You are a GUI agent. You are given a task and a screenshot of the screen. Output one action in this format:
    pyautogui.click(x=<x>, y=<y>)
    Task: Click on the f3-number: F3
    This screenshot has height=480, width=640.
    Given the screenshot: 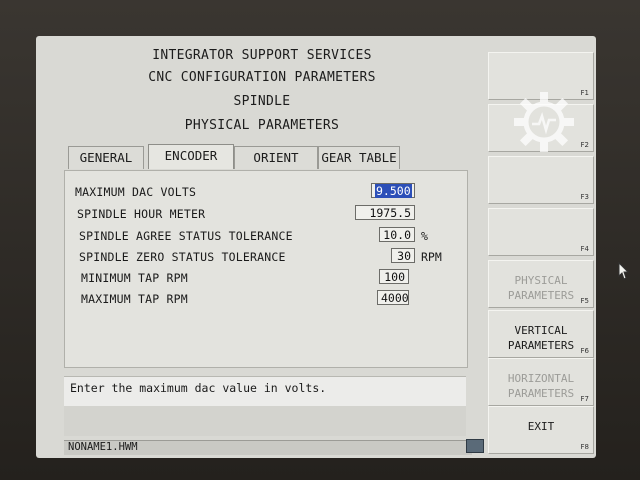 What is the action you would take?
    pyautogui.click(x=584, y=197)
    